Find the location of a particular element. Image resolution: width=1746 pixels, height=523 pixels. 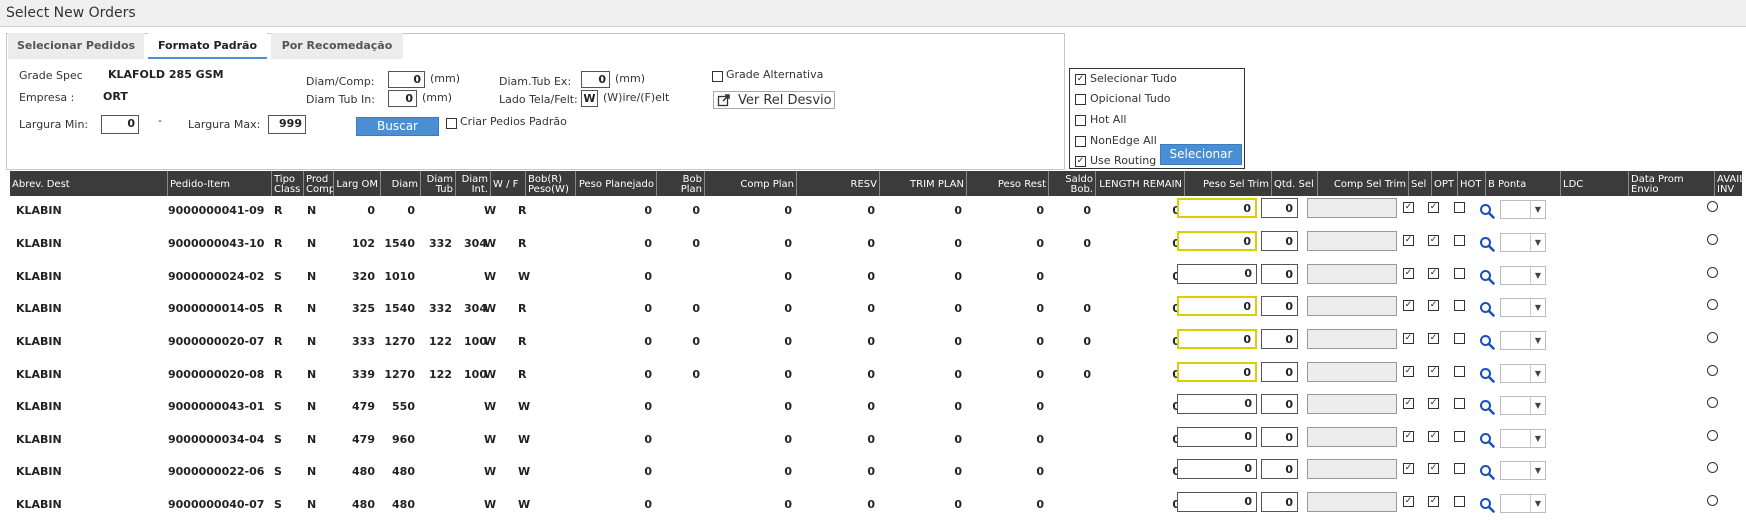

buscar-button: Buscar is located at coordinates (397, 126).